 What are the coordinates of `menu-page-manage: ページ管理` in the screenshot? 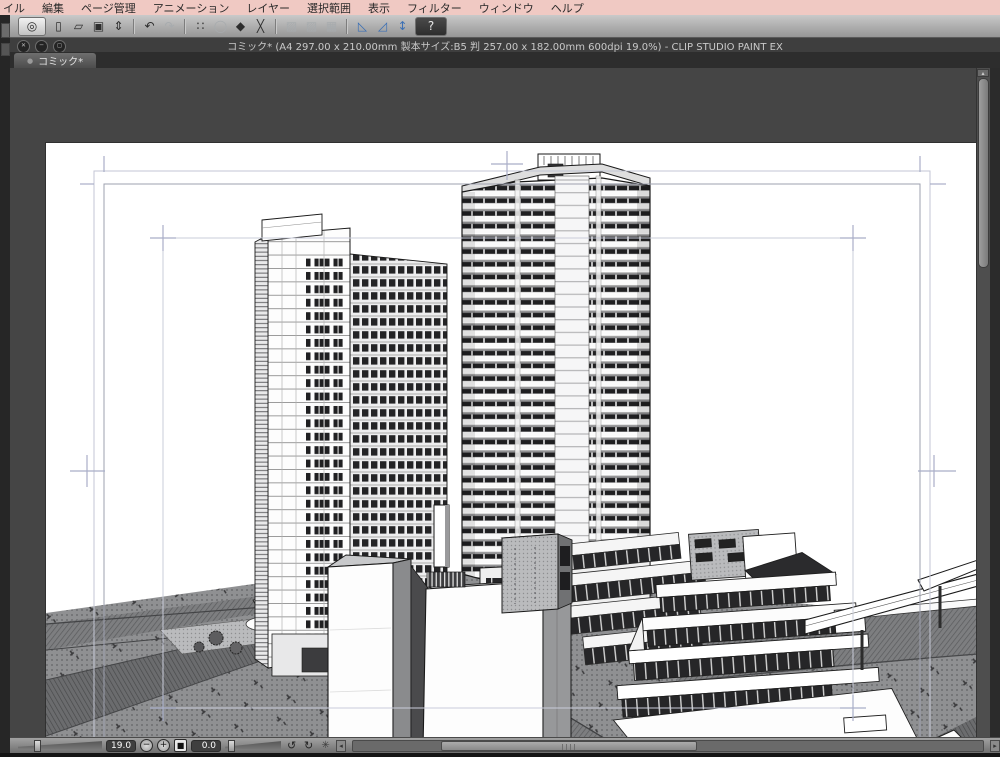 It's located at (108, 8).